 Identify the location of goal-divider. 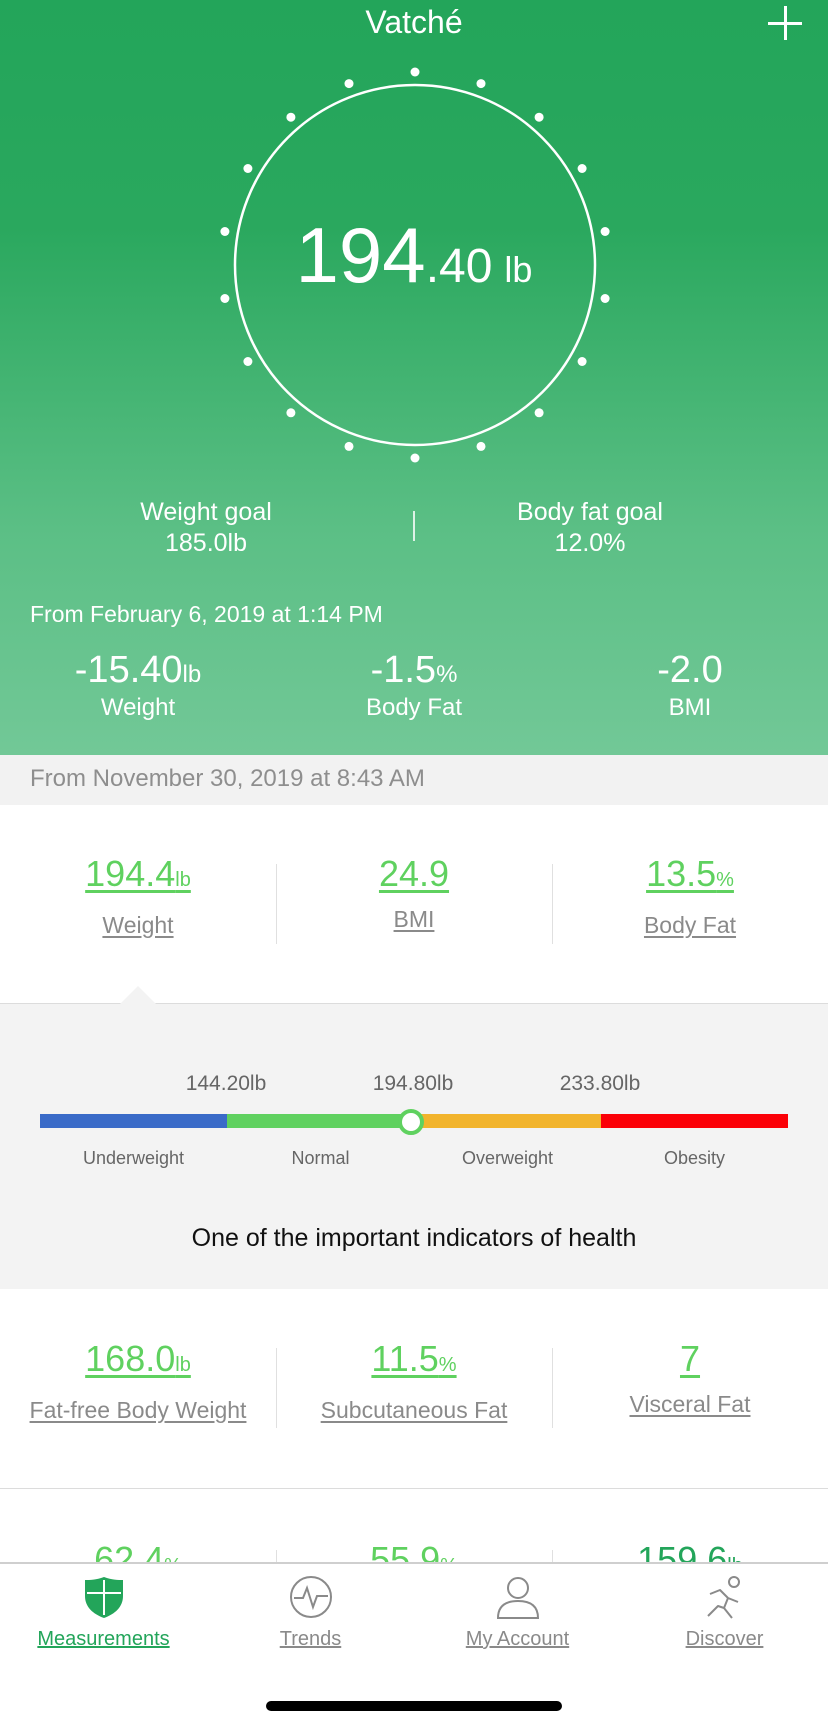
(414, 526).